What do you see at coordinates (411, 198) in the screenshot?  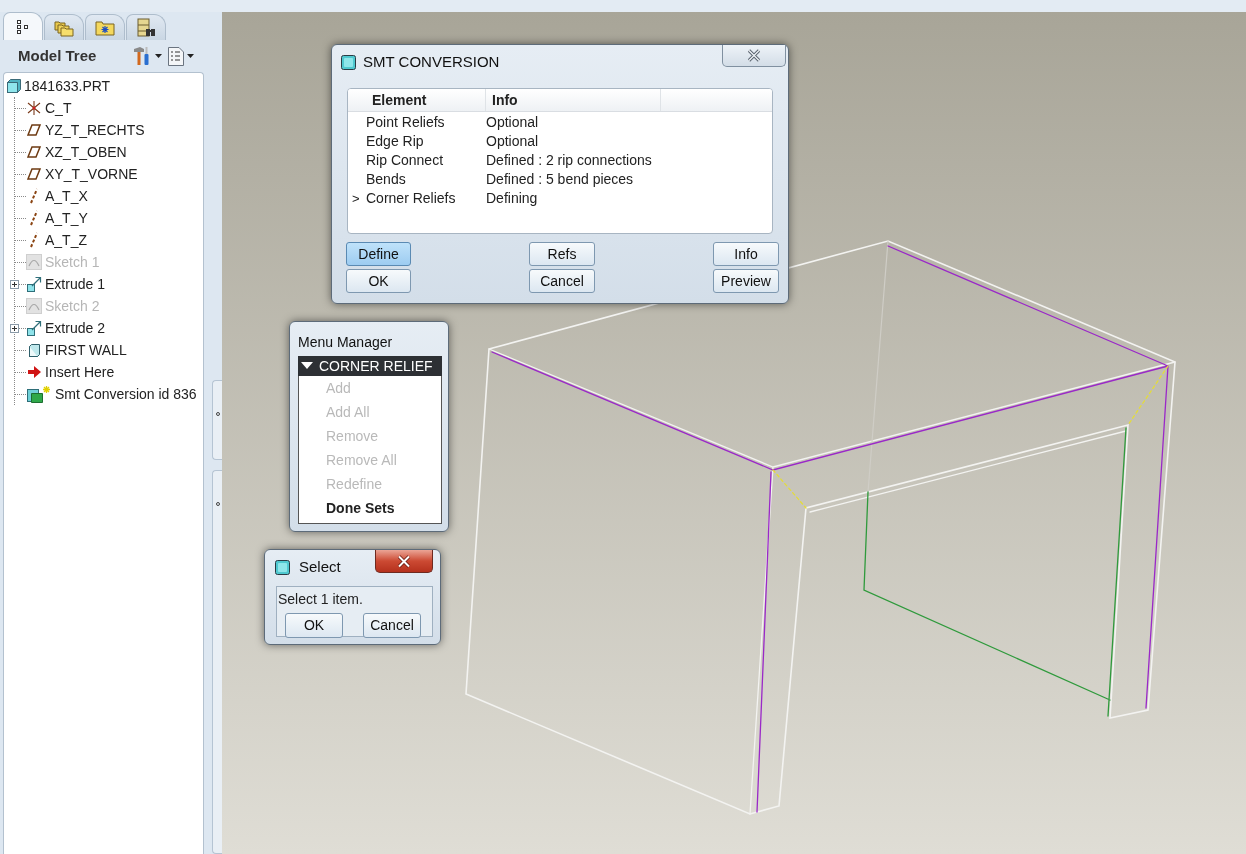 I see `table-cell: Corner Reliefs` at bounding box center [411, 198].